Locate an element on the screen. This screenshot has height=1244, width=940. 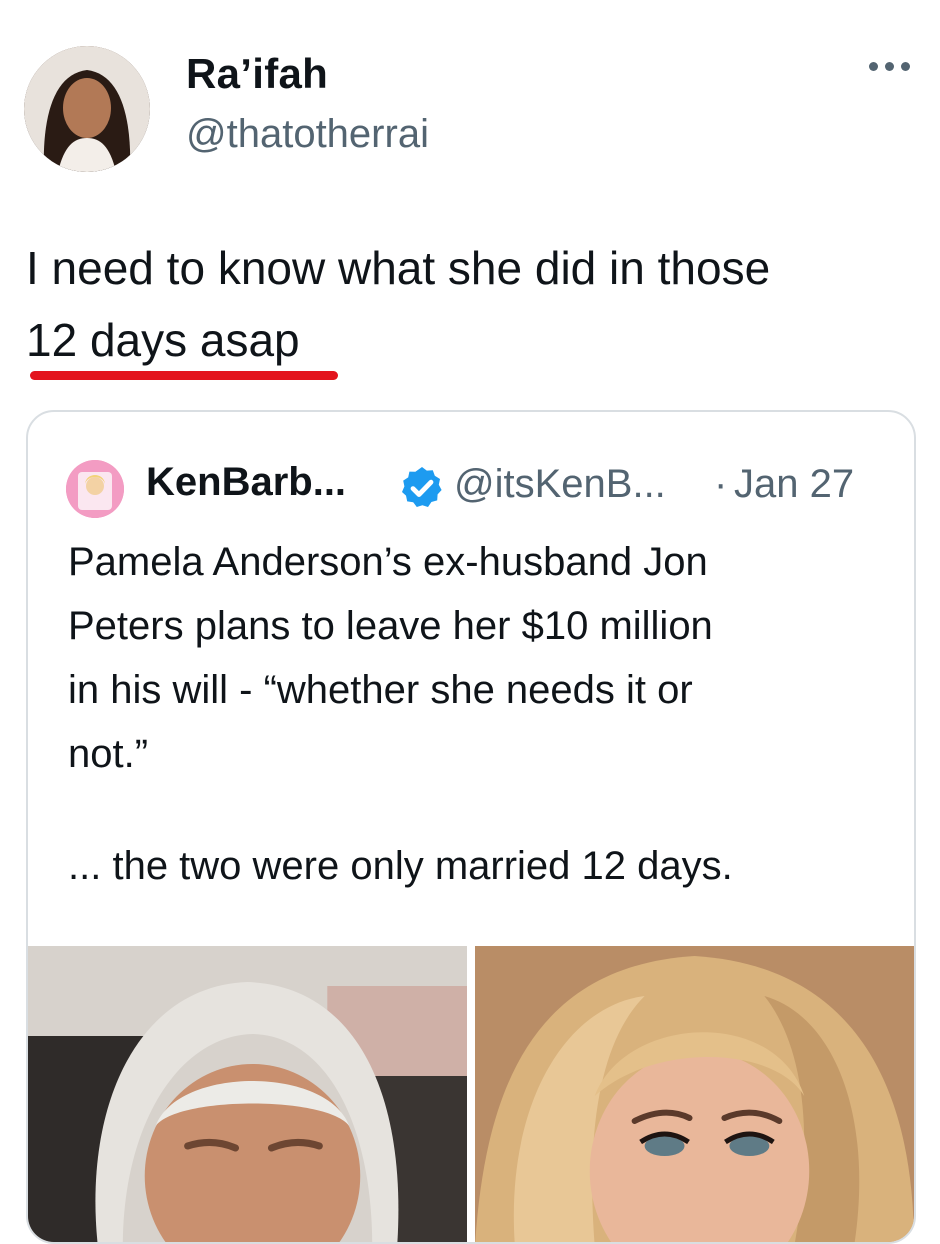
quoted-tweet-followup: ... the two were only married 12 days. is located at coordinates (400, 866).